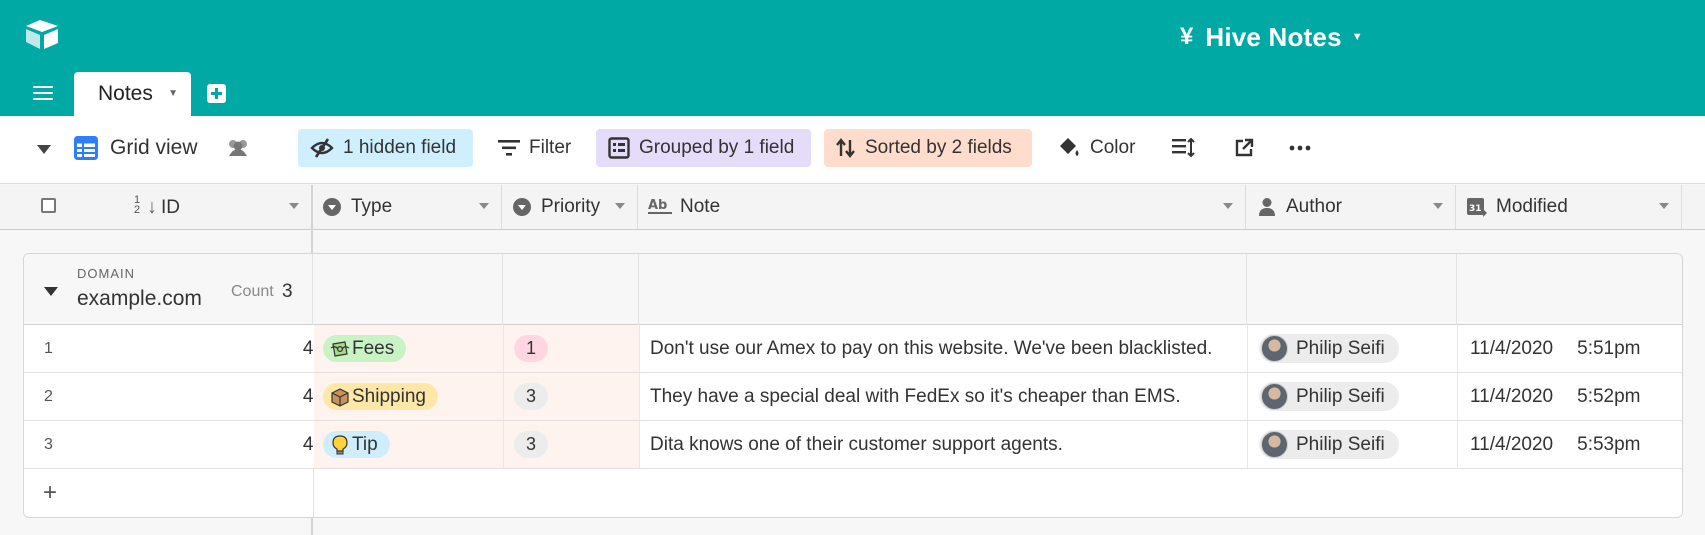 This screenshot has width=1705, height=535. I want to click on color-label: Color, so click(1113, 147).